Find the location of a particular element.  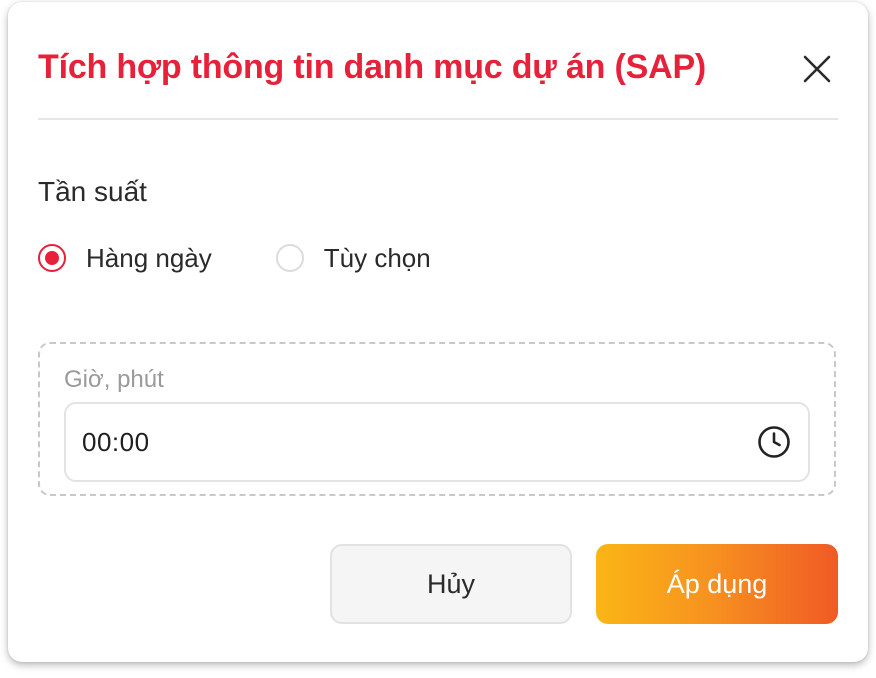

close-icon is located at coordinates (817, 69).